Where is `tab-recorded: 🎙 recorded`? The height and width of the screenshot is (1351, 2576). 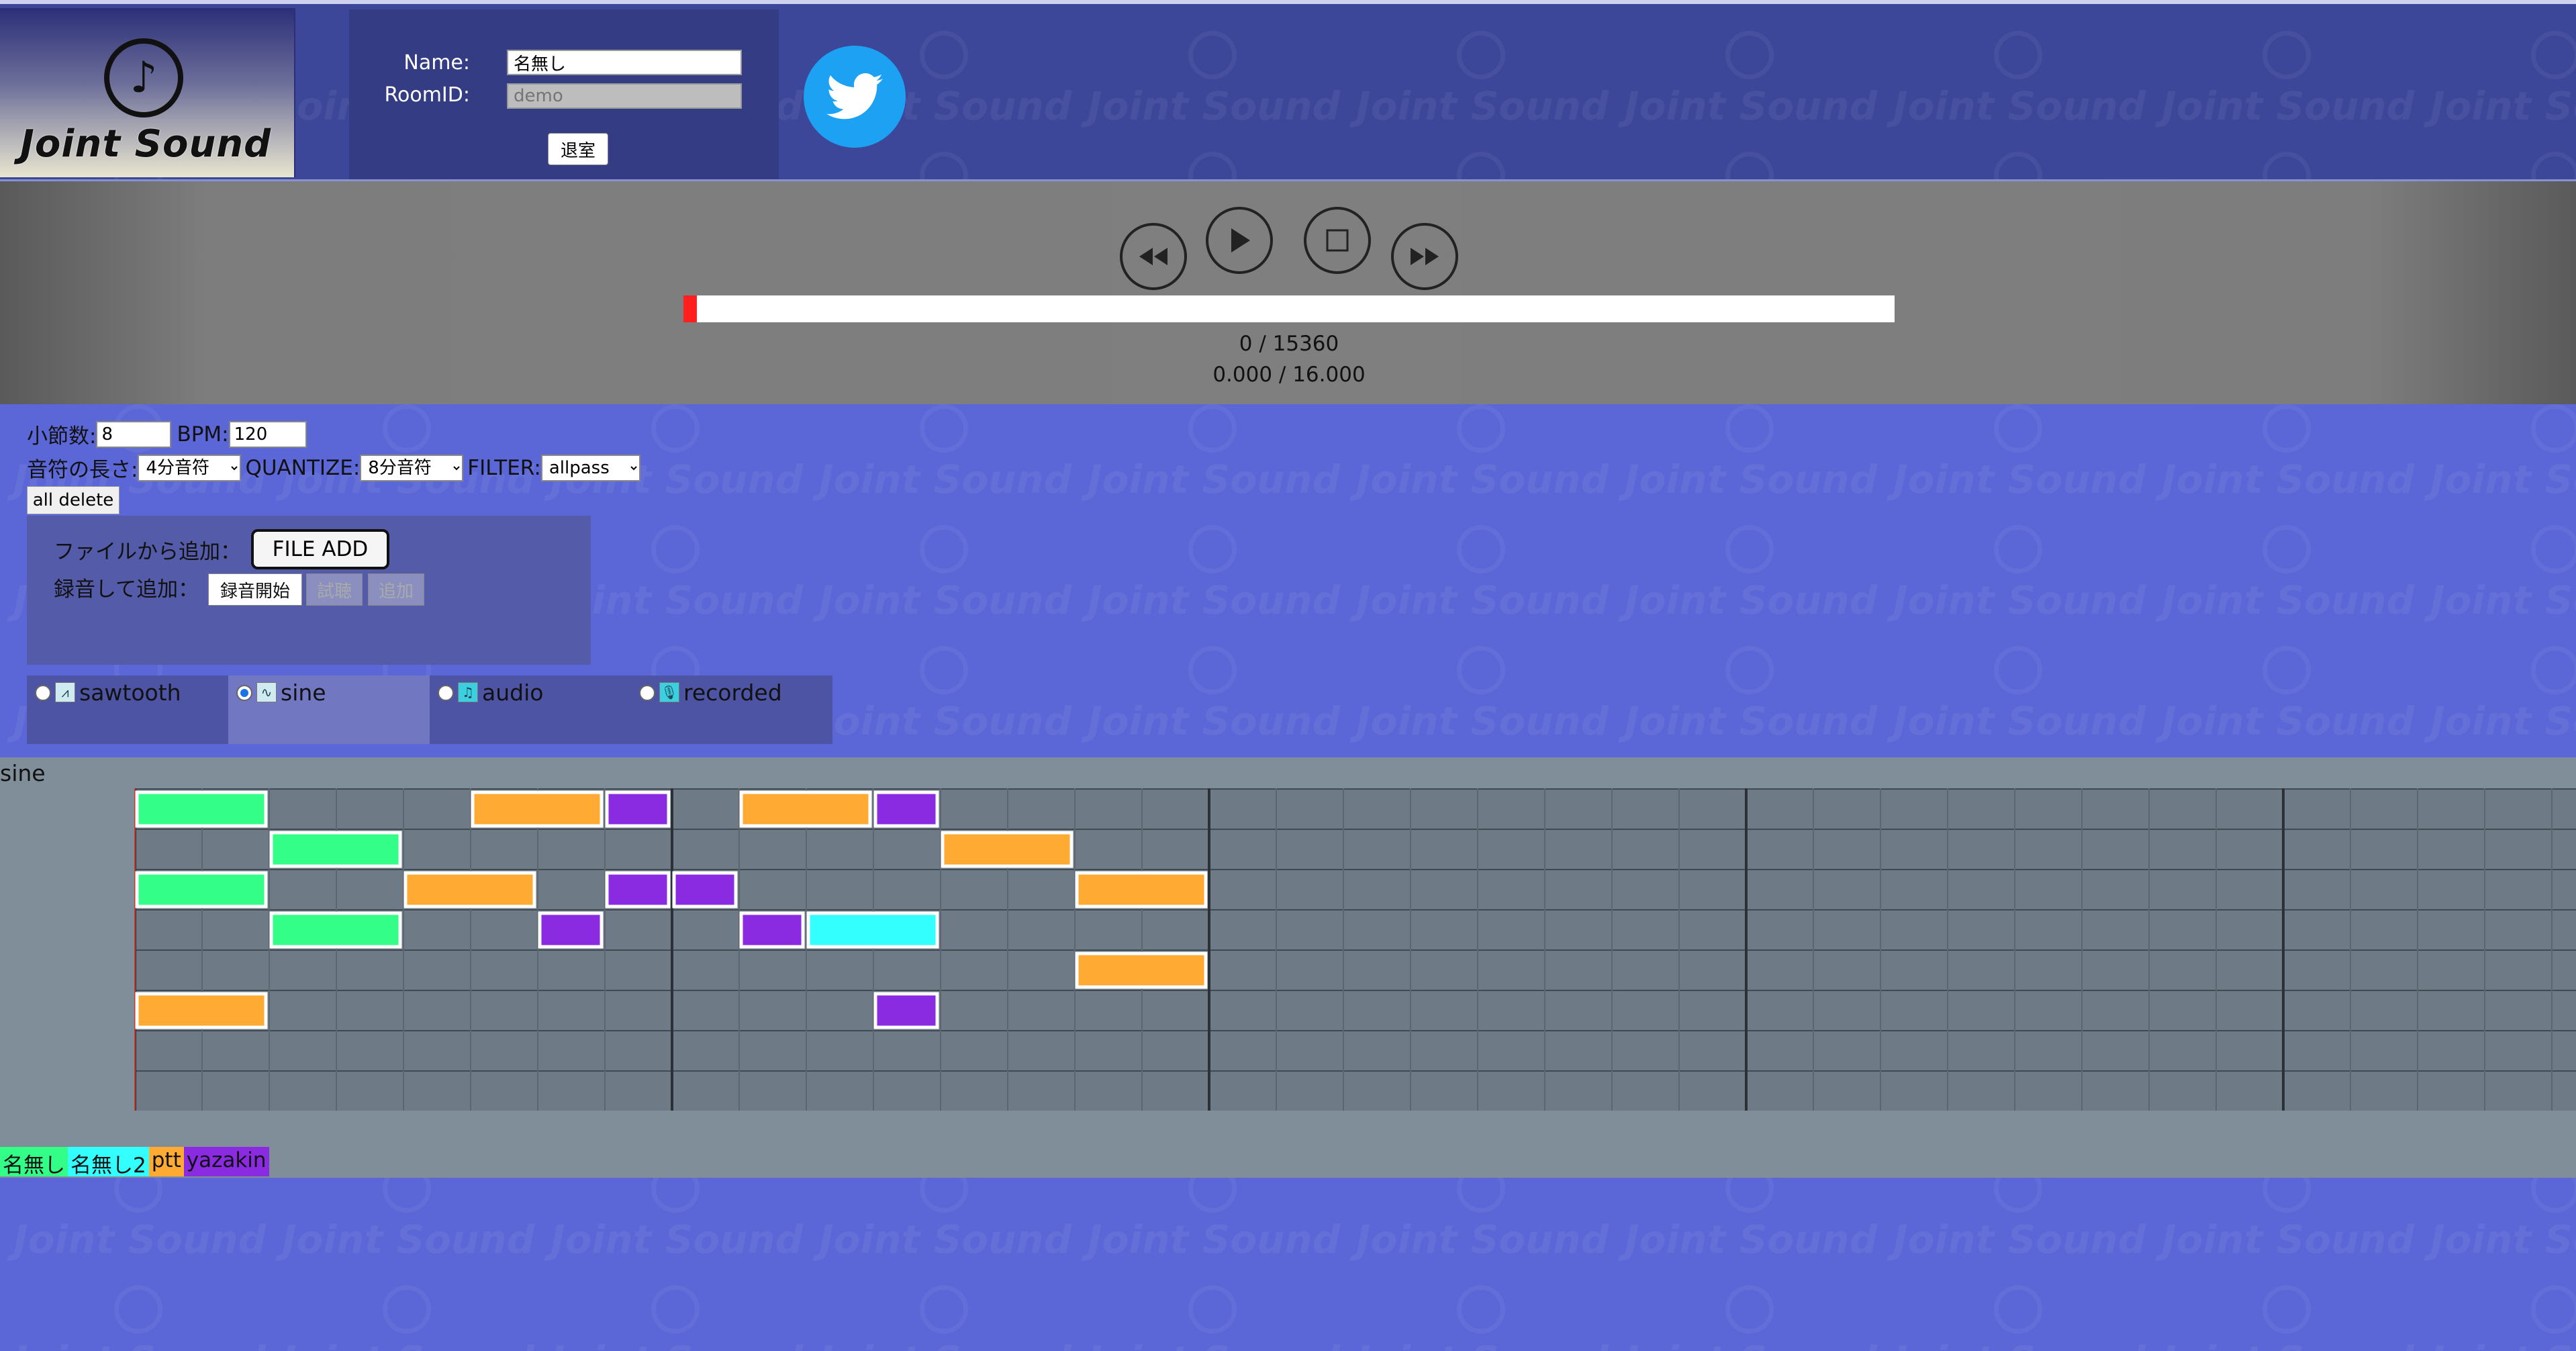
tab-recorded: 🎙 recorded is located at coordinates (732, 710).